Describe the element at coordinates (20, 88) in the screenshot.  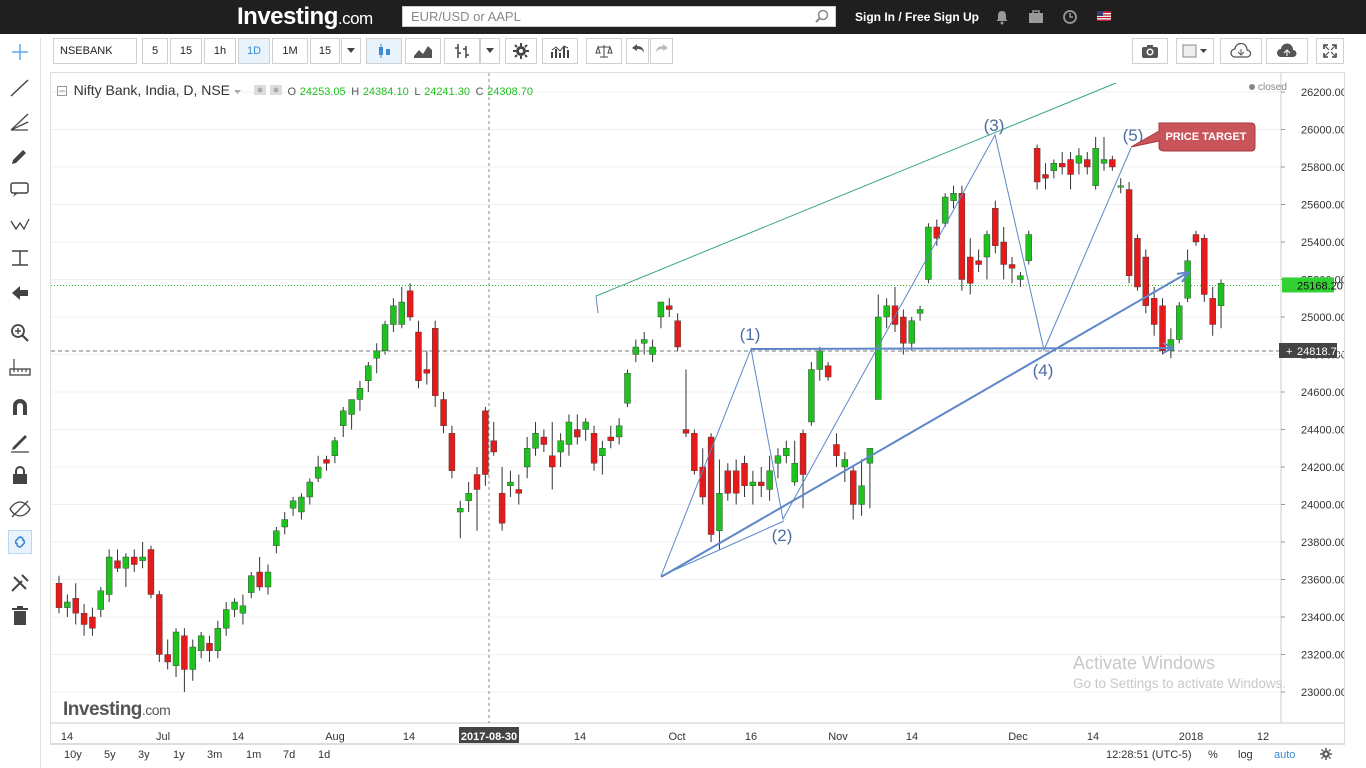
I see `trend-line-tool-icon` at that location.